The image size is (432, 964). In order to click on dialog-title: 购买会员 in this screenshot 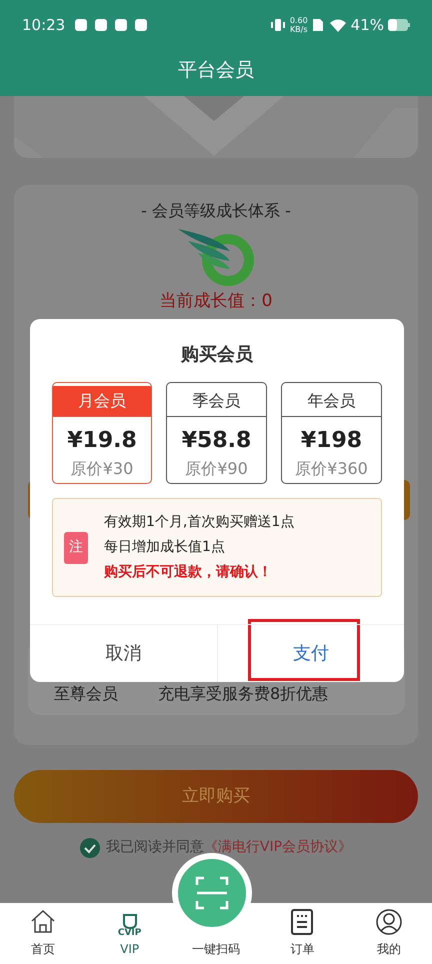, I will do `click(217, 355)`.